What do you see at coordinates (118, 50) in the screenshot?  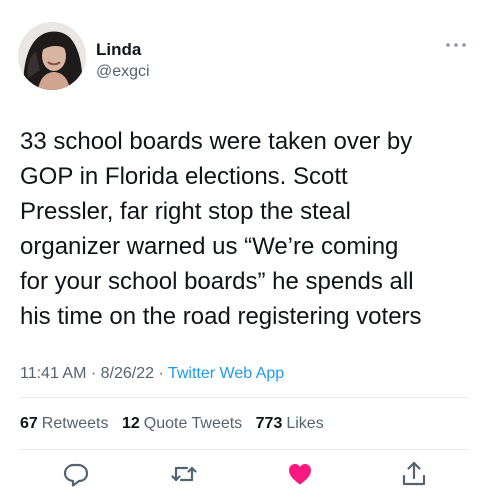 I see `display-name: Linda` at bounding box center [118, 50].